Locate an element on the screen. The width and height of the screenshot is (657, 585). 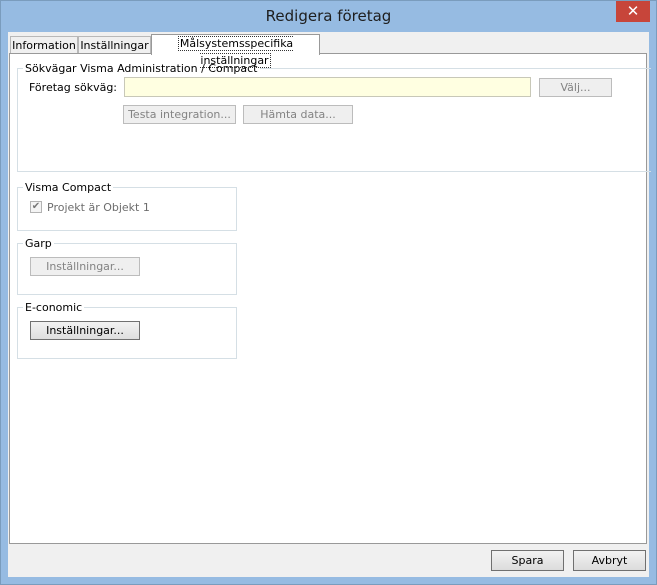
title-bar: Redigera företag ✕ is located at coordinates (328, 16).